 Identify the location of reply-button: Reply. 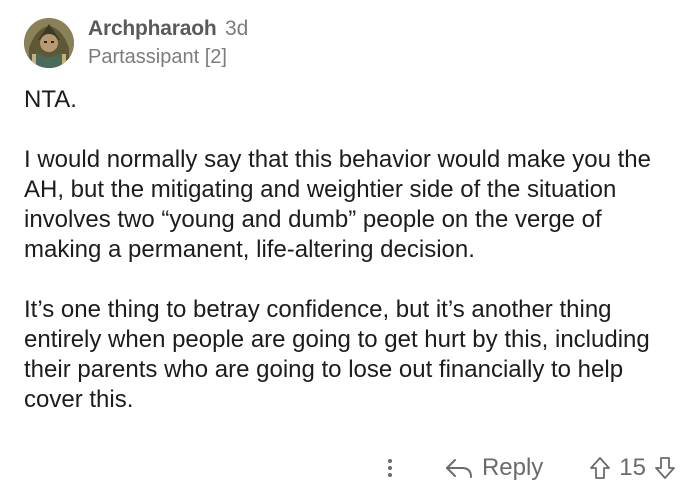
(493, 468).